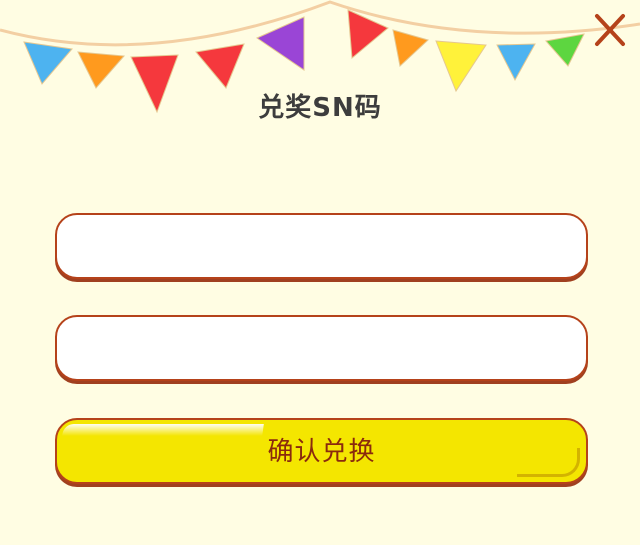 This screenshot has height=545, width=640. What do you see at coordinates (320, 23) in the screenshot?
I see `bunting-string` at bounding box center [320, 23].